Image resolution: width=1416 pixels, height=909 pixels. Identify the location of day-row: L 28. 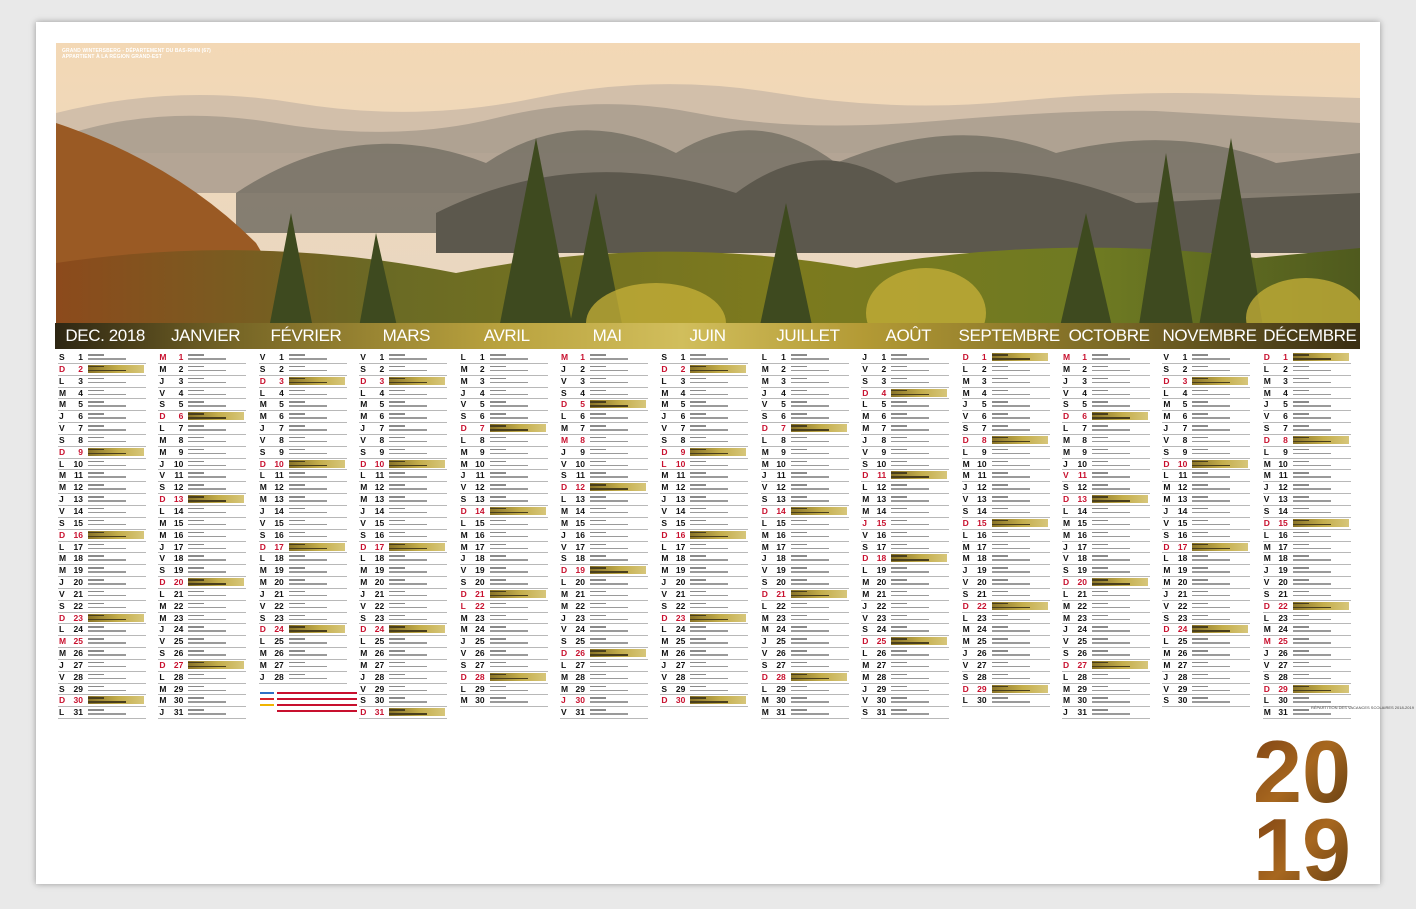
(202, 678).